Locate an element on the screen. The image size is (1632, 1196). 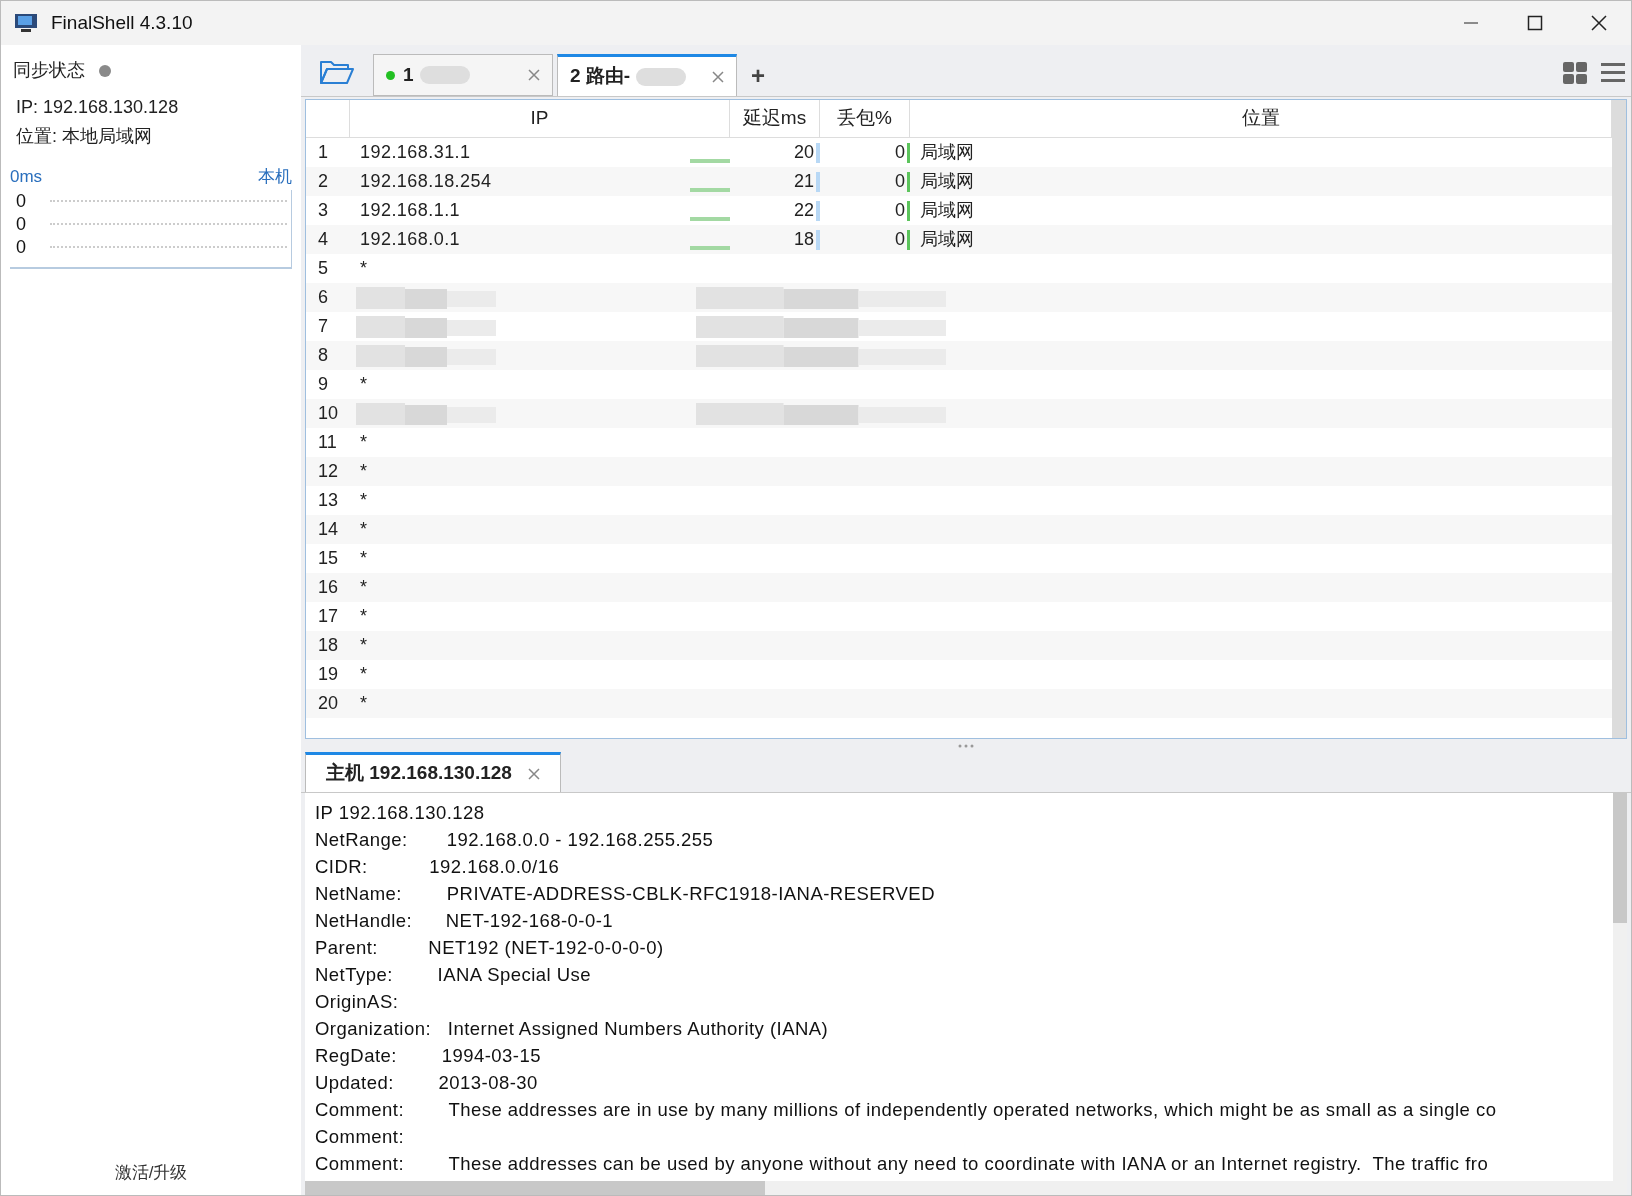
row-number: 19 is located at coordinates (328, 674).